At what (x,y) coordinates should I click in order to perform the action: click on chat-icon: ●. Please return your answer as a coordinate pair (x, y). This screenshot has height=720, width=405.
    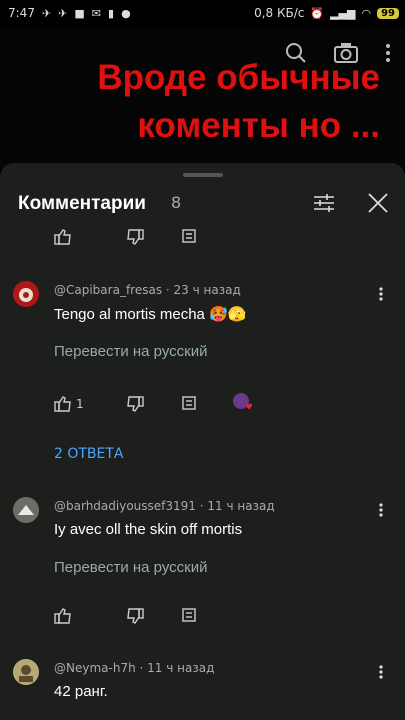
    Looking at the image, I should click on (126, 13).